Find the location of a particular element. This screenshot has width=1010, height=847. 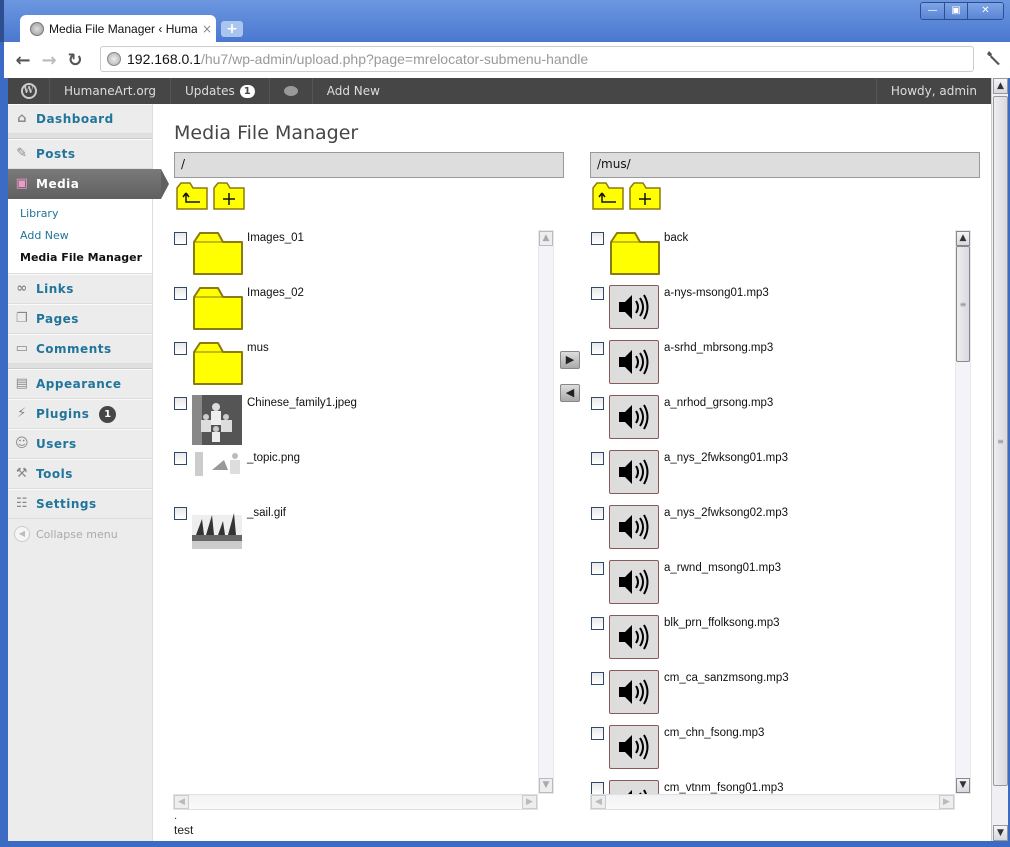

right-path-field: /mus/ is located at coordinates (785, 165).